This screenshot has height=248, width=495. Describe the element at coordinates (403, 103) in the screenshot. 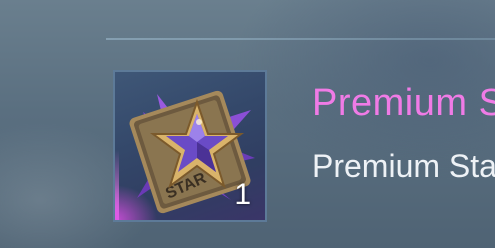

I see `item-title: Premium S` at that location.